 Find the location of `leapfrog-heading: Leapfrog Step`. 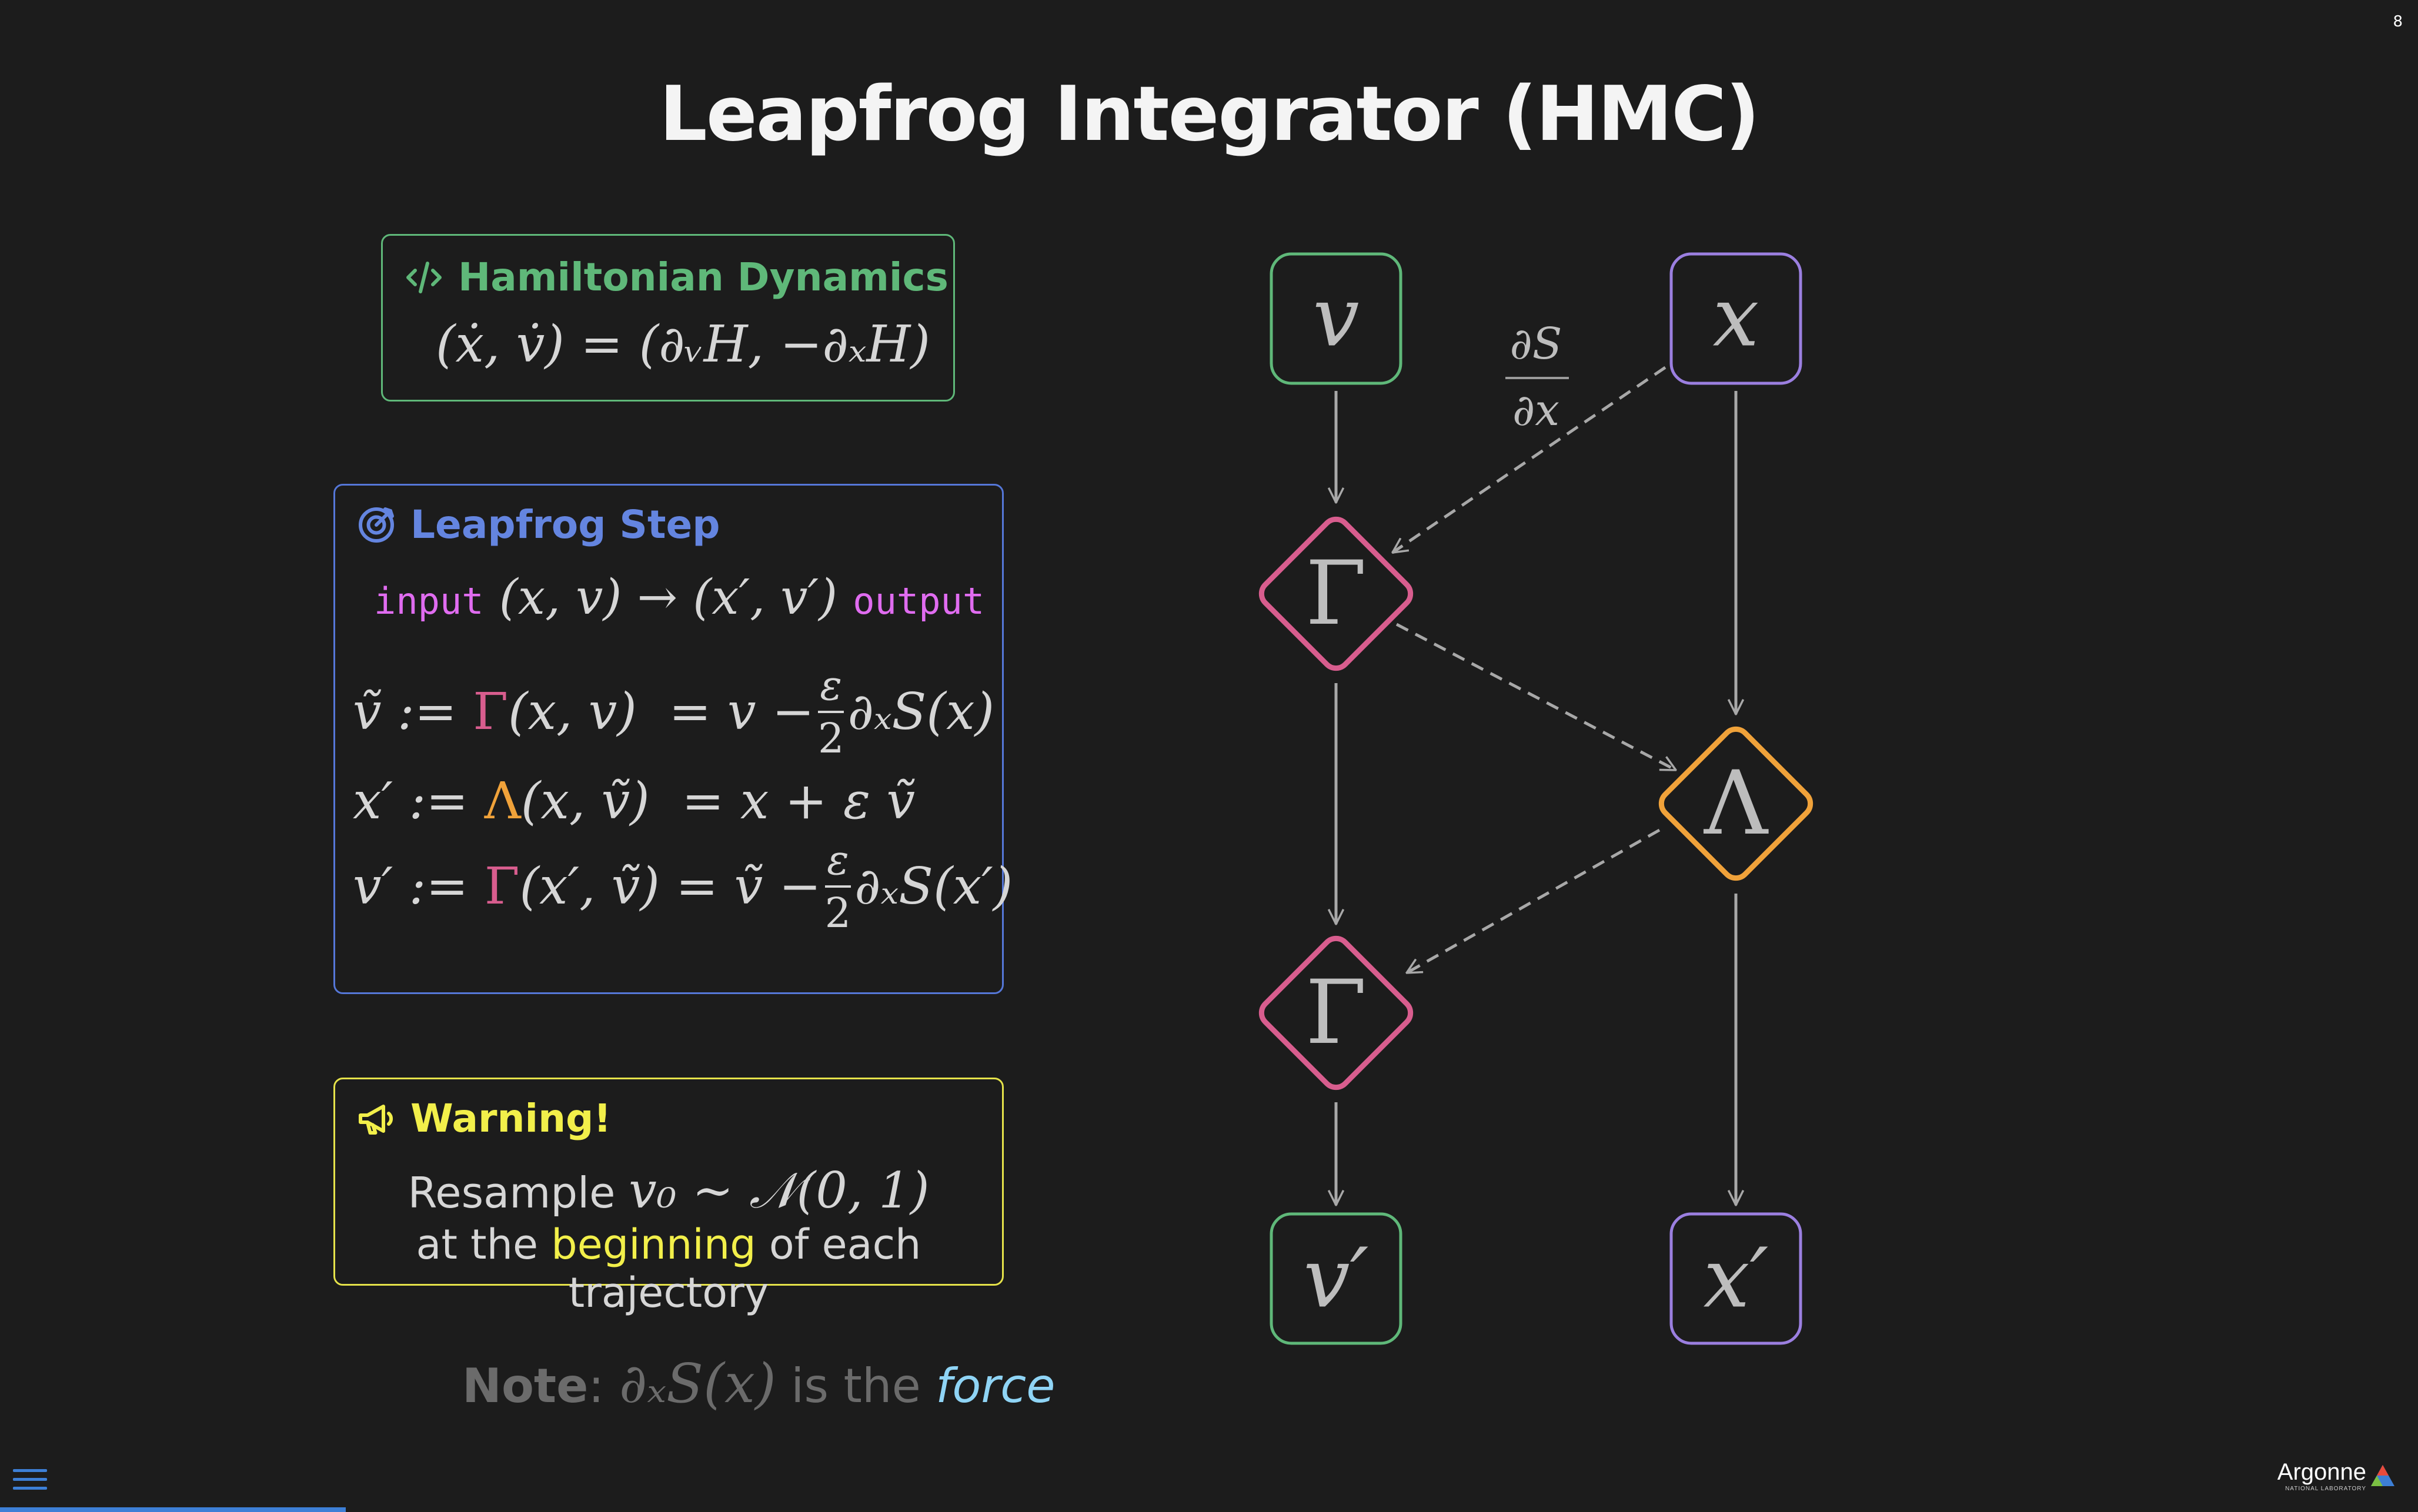

leapfrog-heading: Leapfrog Step is located at coordinates (537, 525).